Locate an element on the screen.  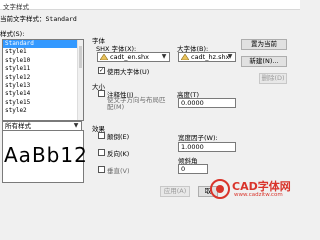
delete-style-button: 删除(D) is located at coordinates (273, 78).